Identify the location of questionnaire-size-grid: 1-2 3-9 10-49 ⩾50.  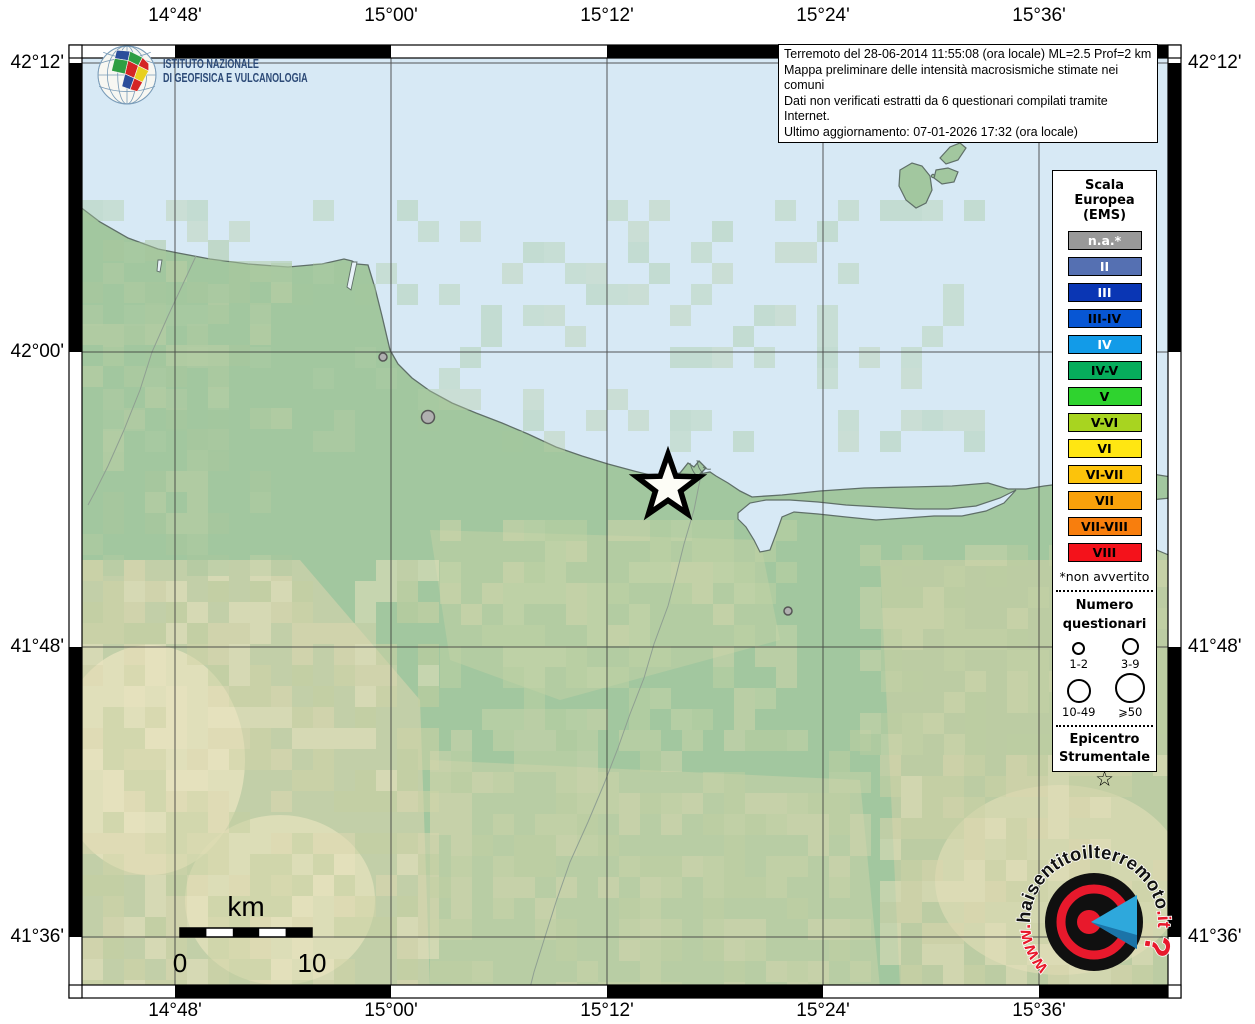
(1104, 678).